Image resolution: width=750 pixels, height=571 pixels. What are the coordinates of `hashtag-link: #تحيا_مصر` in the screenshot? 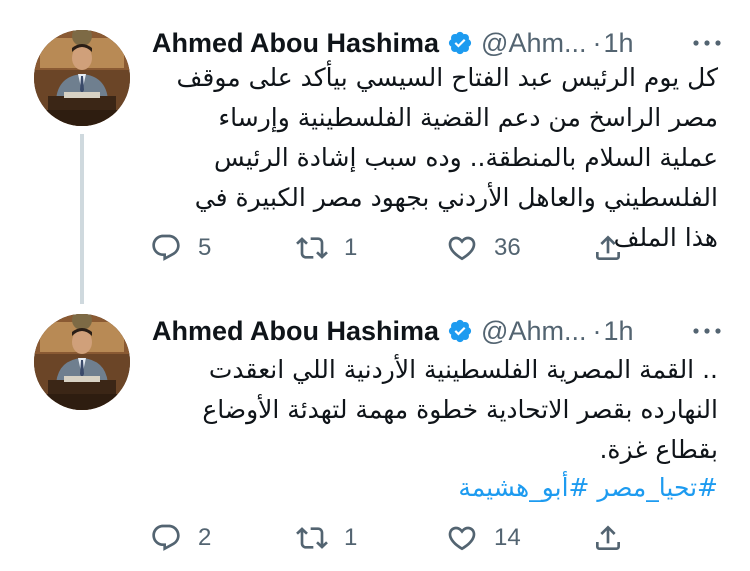 It's located at (657, 487).